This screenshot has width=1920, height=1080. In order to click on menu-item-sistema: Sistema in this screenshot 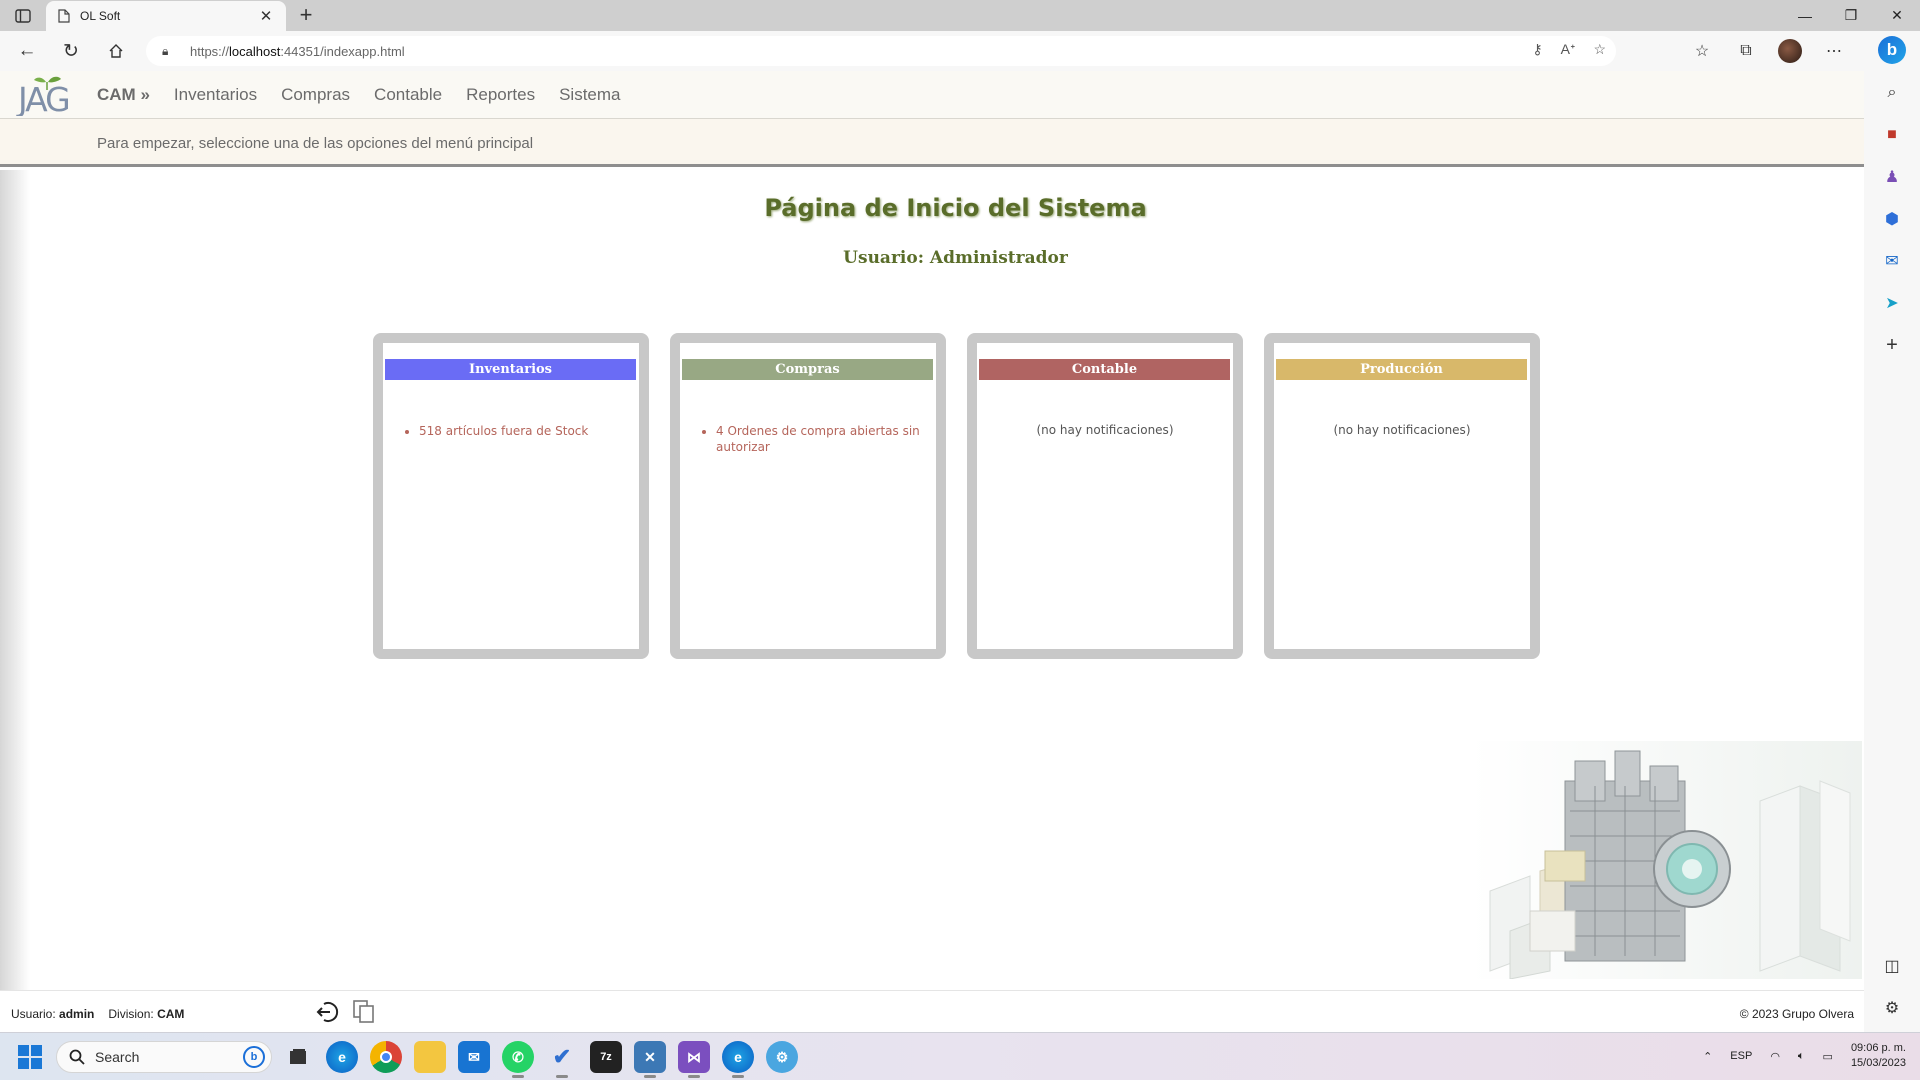, I will do `click(589, 95)`.